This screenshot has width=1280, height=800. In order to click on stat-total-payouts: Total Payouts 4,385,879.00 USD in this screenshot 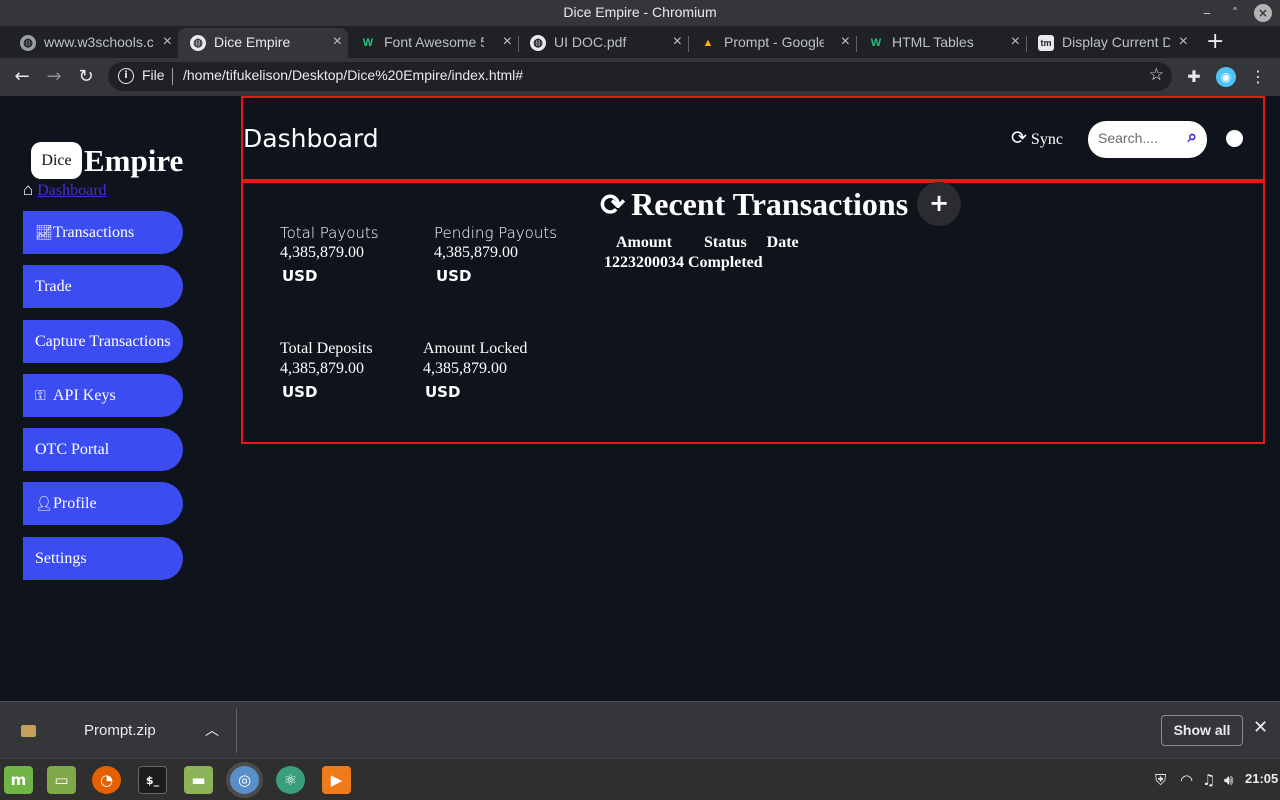, I will do `click(329, 254)`.